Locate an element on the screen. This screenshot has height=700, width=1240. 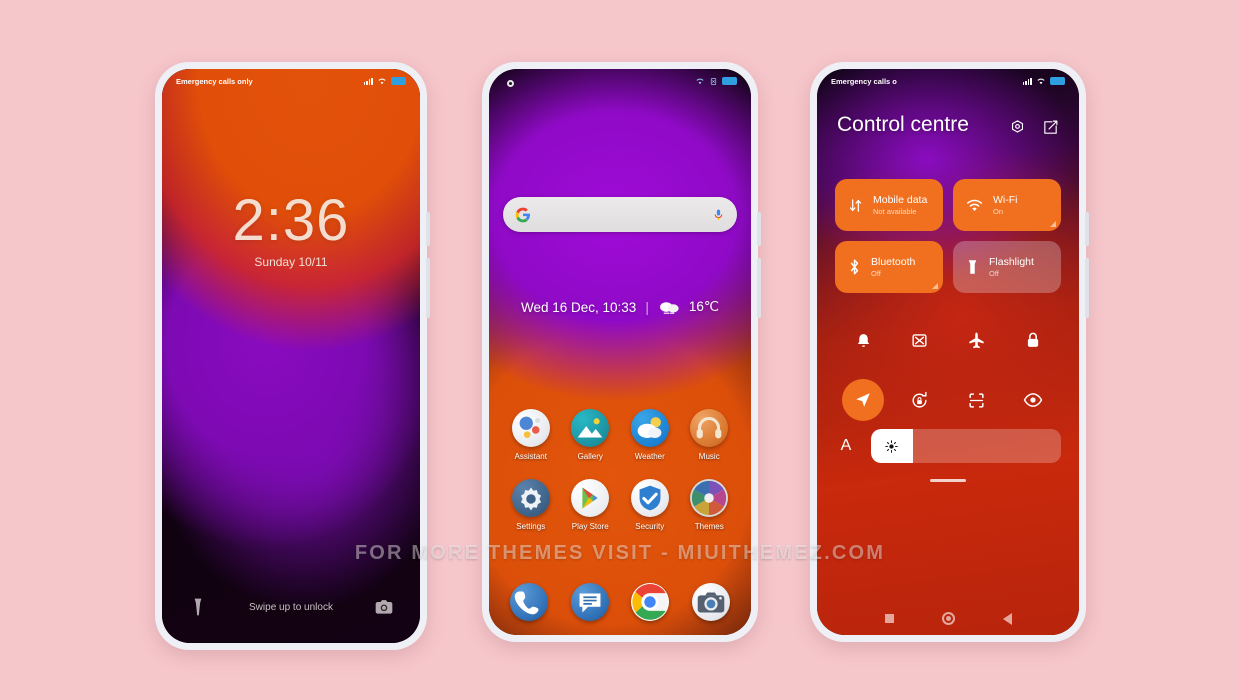
app-assistant: Assistant is located at coordinates (531, 435).